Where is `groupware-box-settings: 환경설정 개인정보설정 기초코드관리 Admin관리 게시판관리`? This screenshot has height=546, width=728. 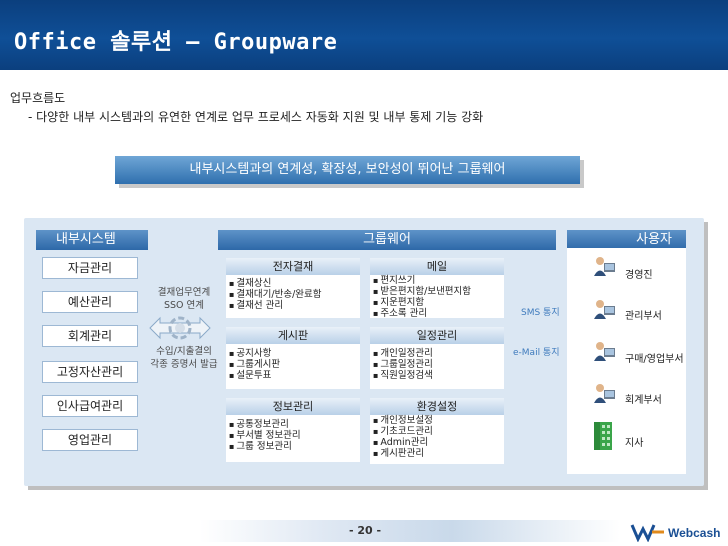
groupware-box-settings: 환경설정 개인정보설정 기초코드관리 Admin관리 게시판관리 is located at coordinates (437, 431).